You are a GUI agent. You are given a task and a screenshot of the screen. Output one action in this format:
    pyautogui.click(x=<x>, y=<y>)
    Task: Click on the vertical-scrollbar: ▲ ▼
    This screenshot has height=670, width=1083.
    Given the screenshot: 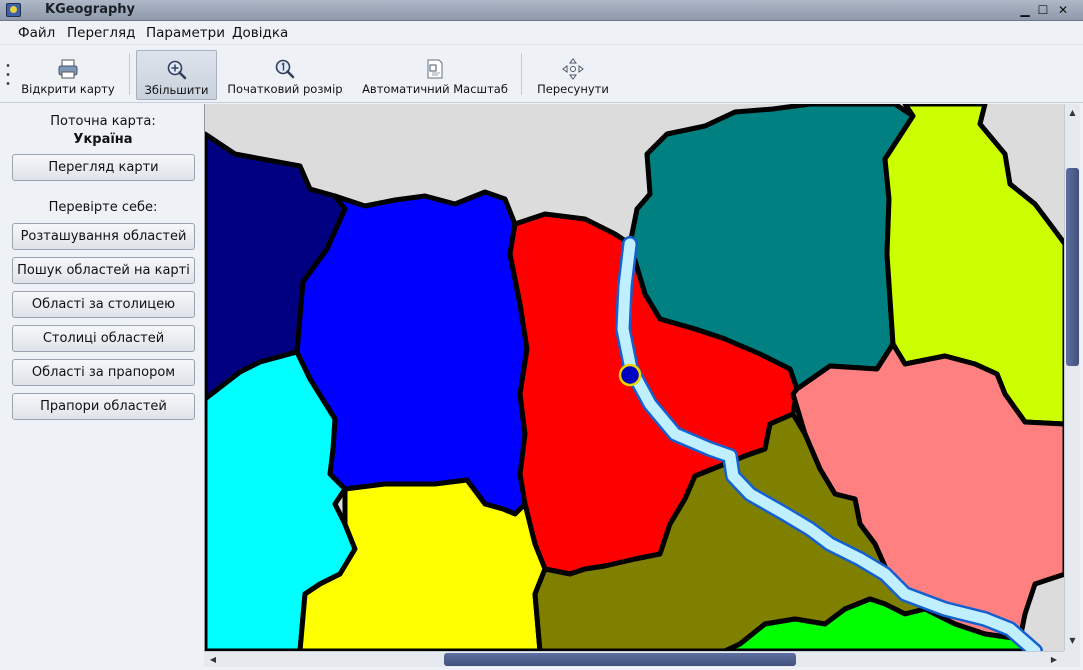 What is the action you would take?
    pyautogui.click(x=1072, y=377)
    